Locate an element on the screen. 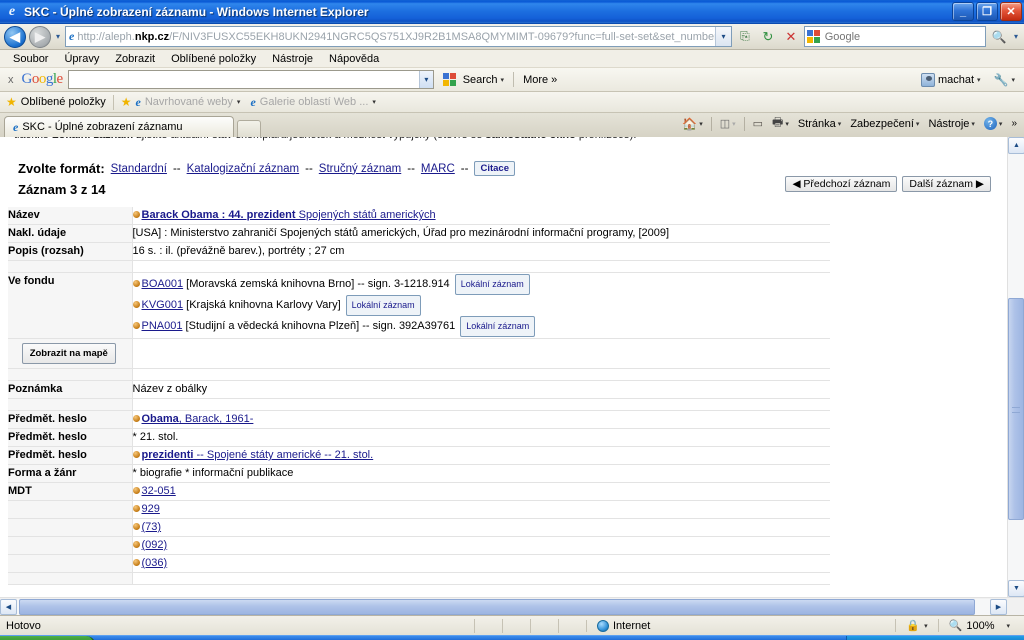 Image resolution: width=1024 pixels, height=640 pixels. url-dropdown-icon: ▾ is located at coordinates (722, 36).